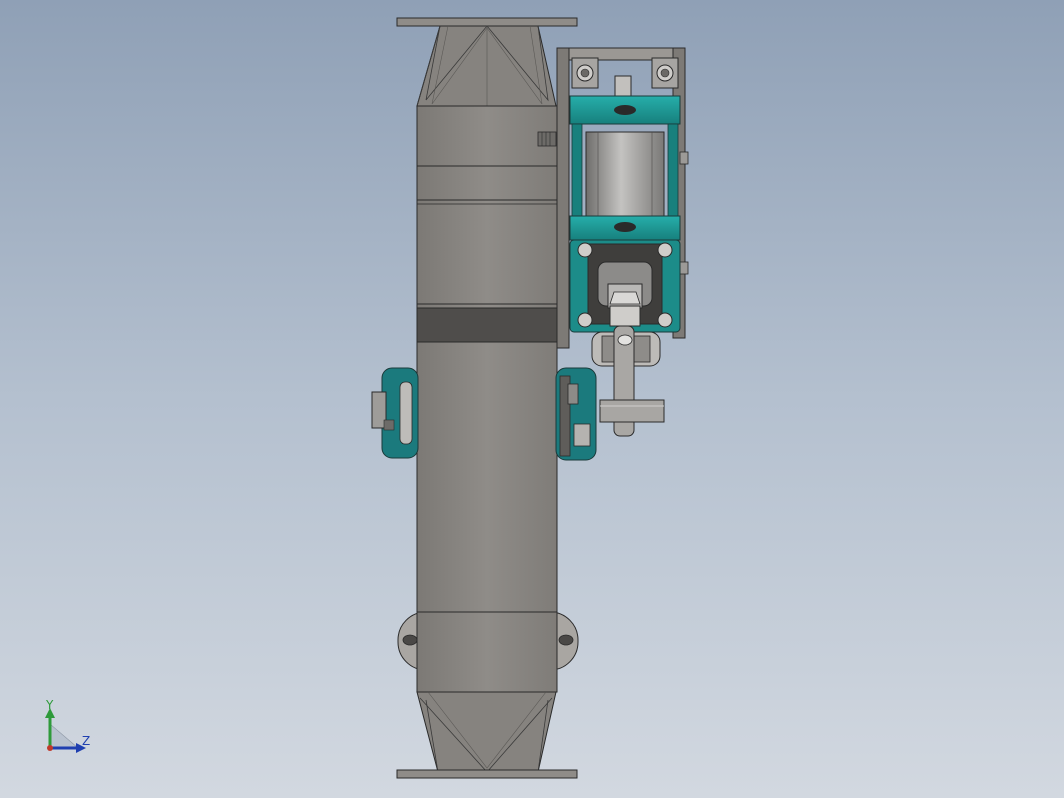 This screenshot has height=798, width=1064. Describe the element at coordinates (576, 414) in the screenshot. I see `right-bearing` at that location.